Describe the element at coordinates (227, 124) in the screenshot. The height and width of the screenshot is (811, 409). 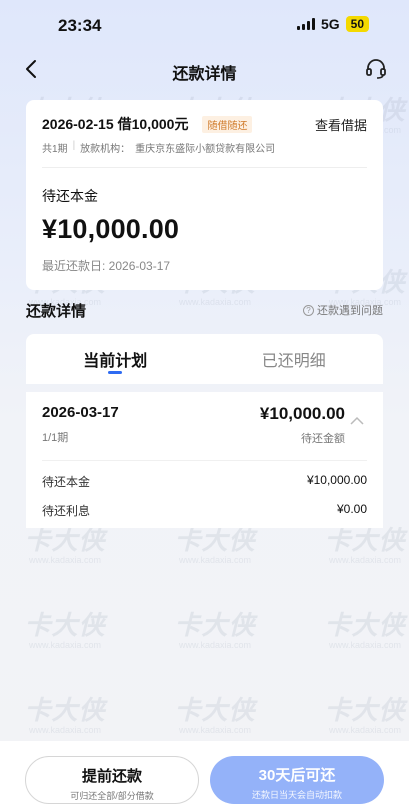
I see `repayment-type-badge: 随借随还` at that location.